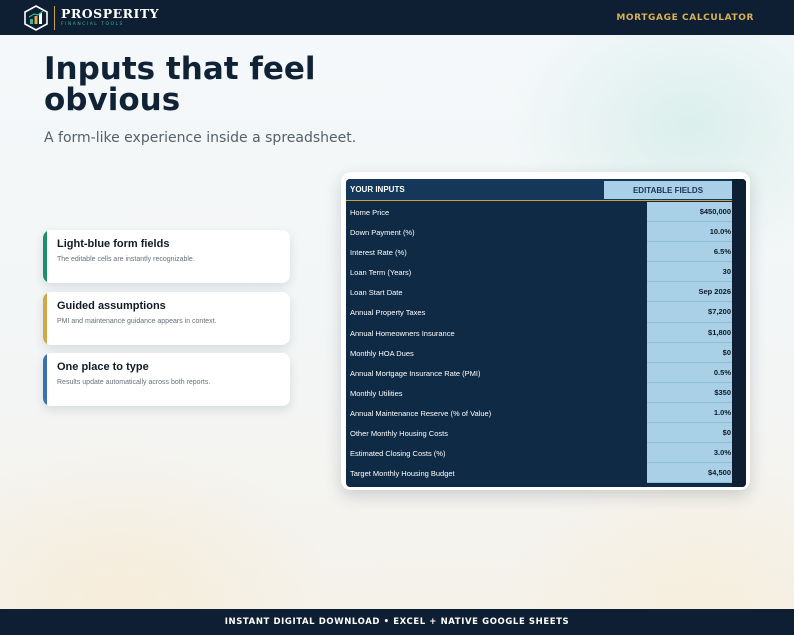 The height and width of the screenshot is (635, 794). What do you see at coordinates (92, 24) in the screenshot?
I see `brand-subtitle: FINANCIAL TOOLS` at bounding box center [92, 24].